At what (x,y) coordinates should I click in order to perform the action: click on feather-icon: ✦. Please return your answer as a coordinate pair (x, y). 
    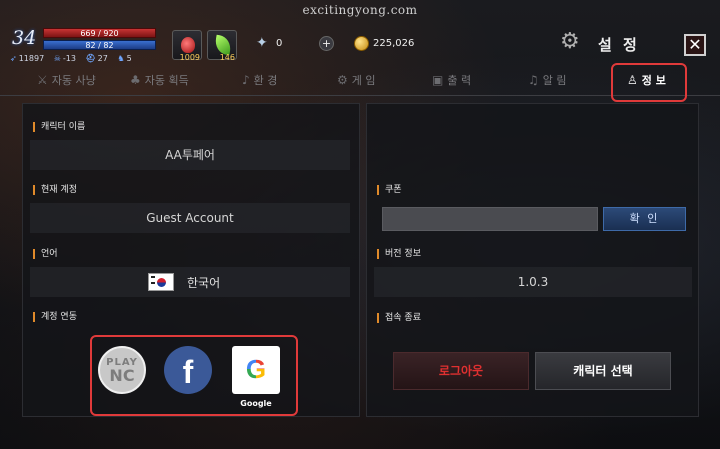
    Looking at the image, I should click on (262, 43).